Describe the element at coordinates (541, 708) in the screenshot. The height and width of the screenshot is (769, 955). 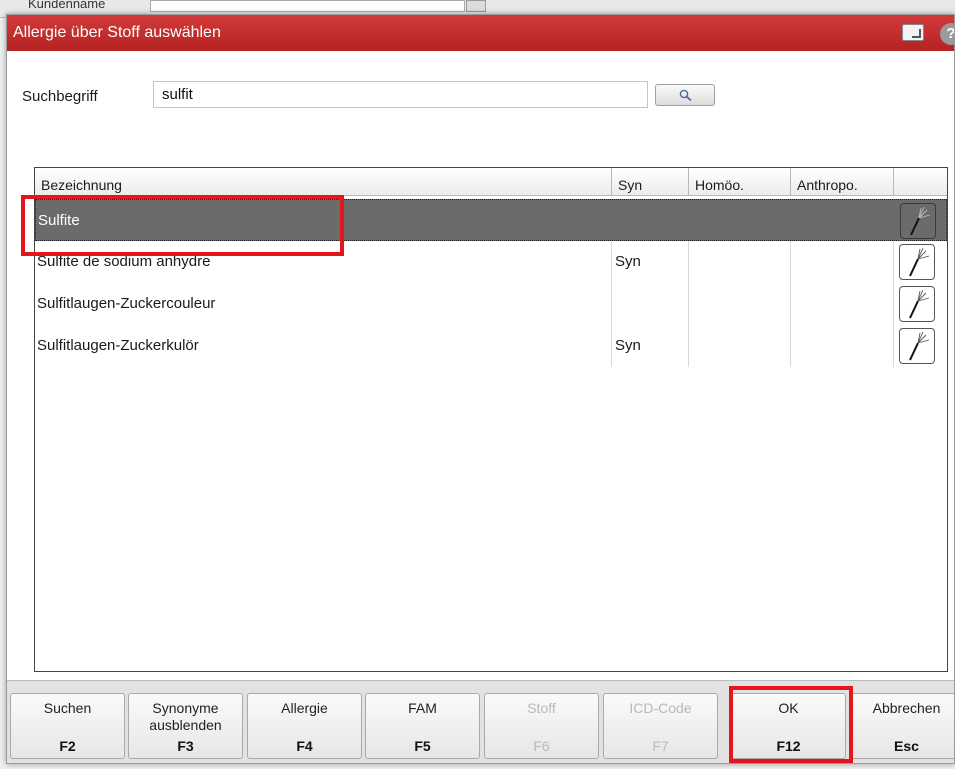
I see `fkey-label: Stoff` at that location.